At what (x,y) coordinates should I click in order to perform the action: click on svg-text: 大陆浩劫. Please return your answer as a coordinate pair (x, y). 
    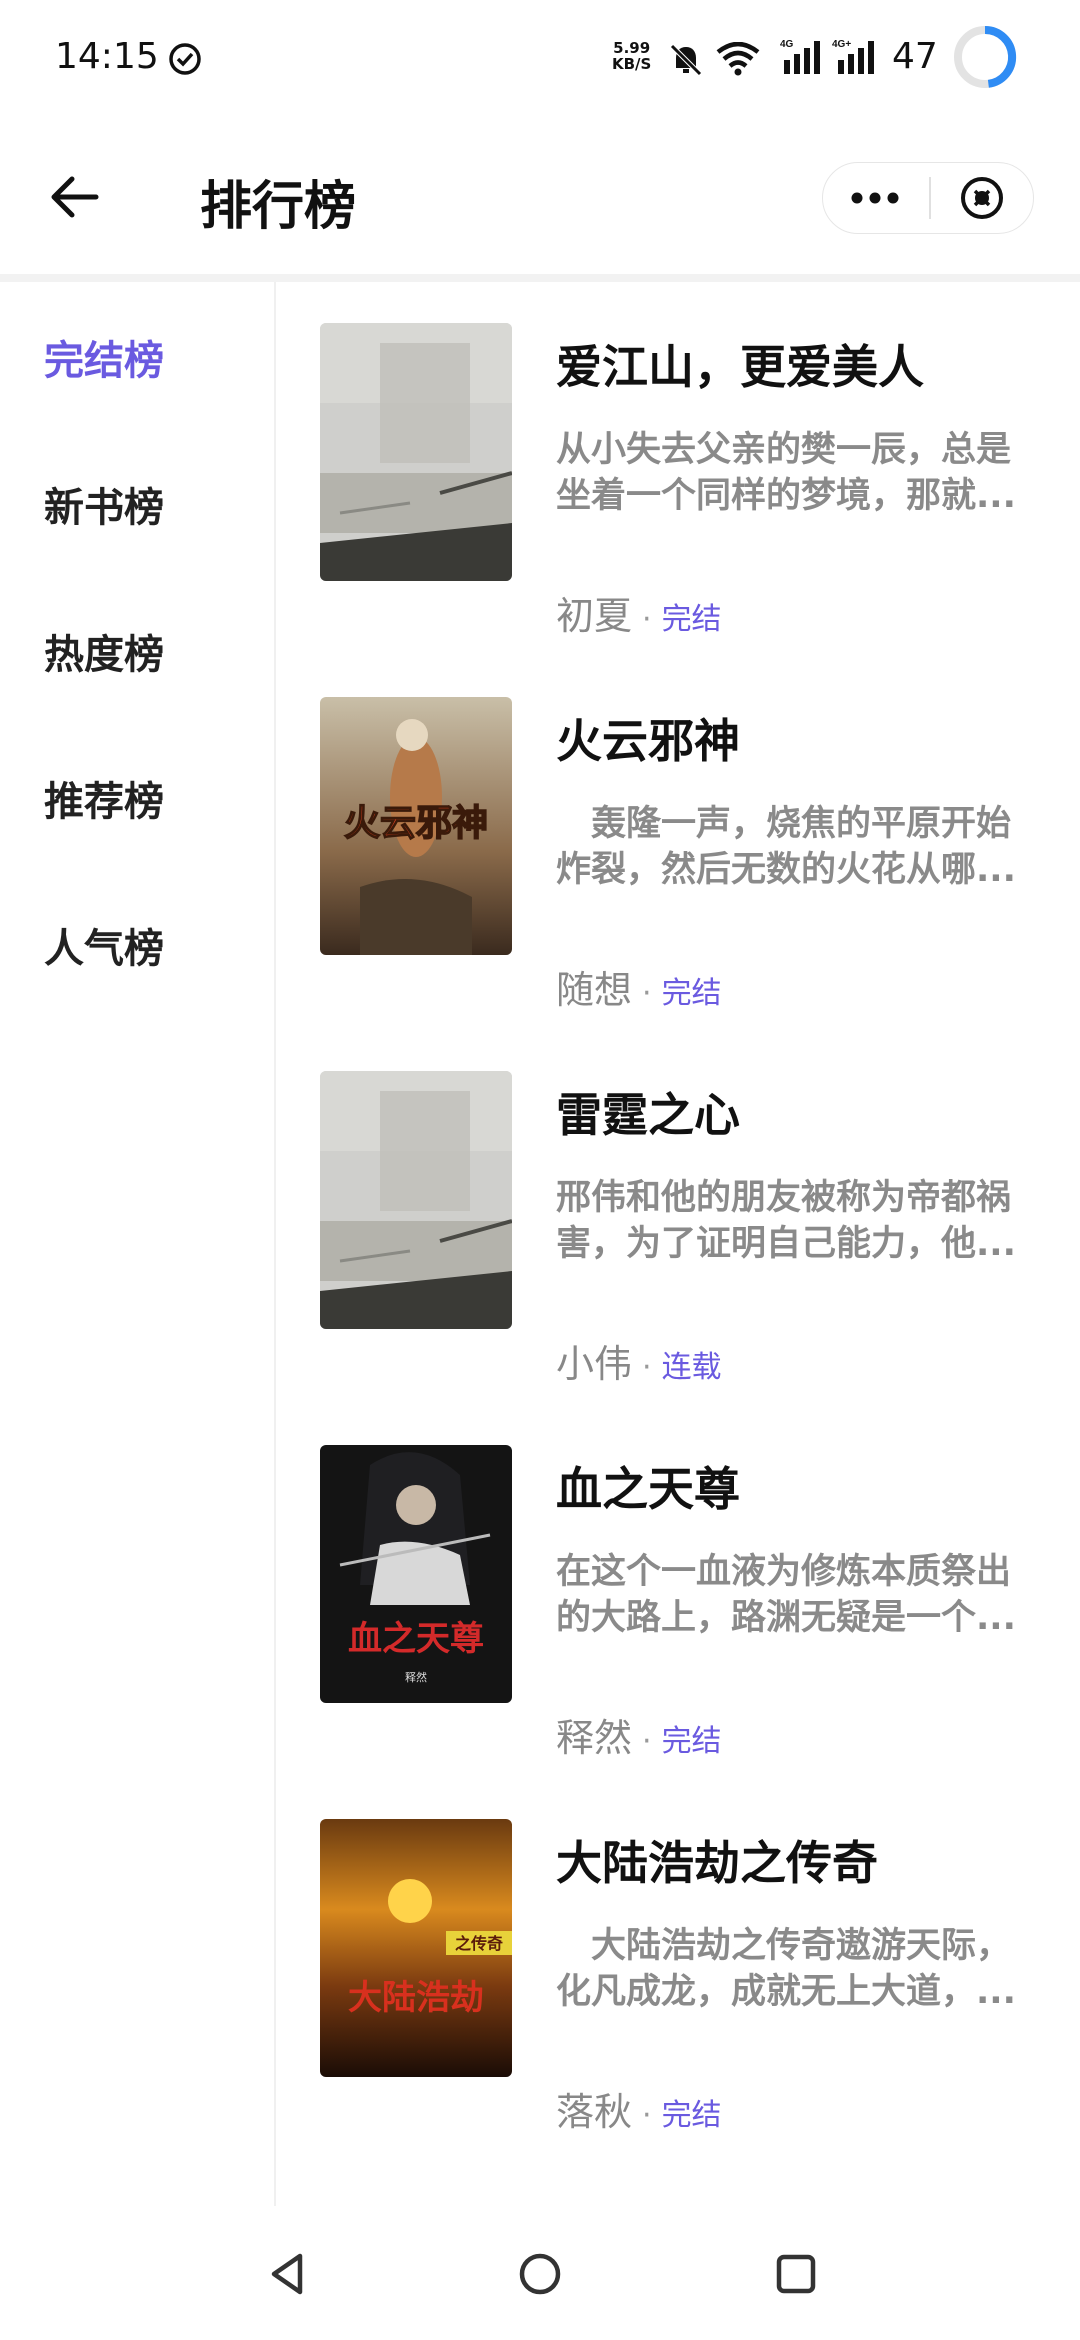
    Looking at the image, I should click on (416, 1998).